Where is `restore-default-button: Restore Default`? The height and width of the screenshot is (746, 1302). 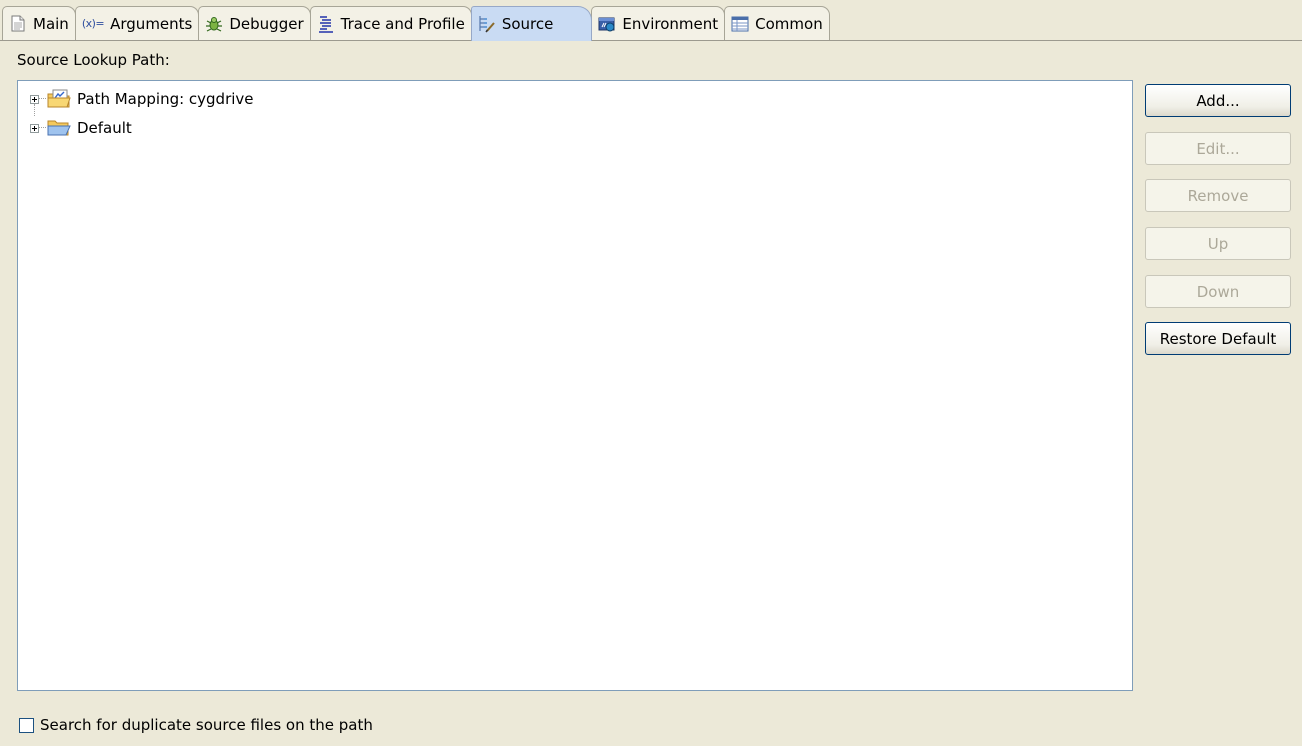
restore-default-button: Restore Default is located at coordinates (1218, 338).